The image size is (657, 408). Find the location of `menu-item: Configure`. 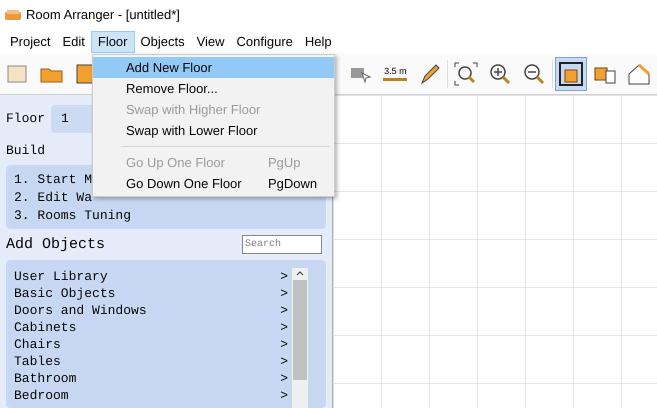

menu-item: Configure is located at coordinates (264, 41).